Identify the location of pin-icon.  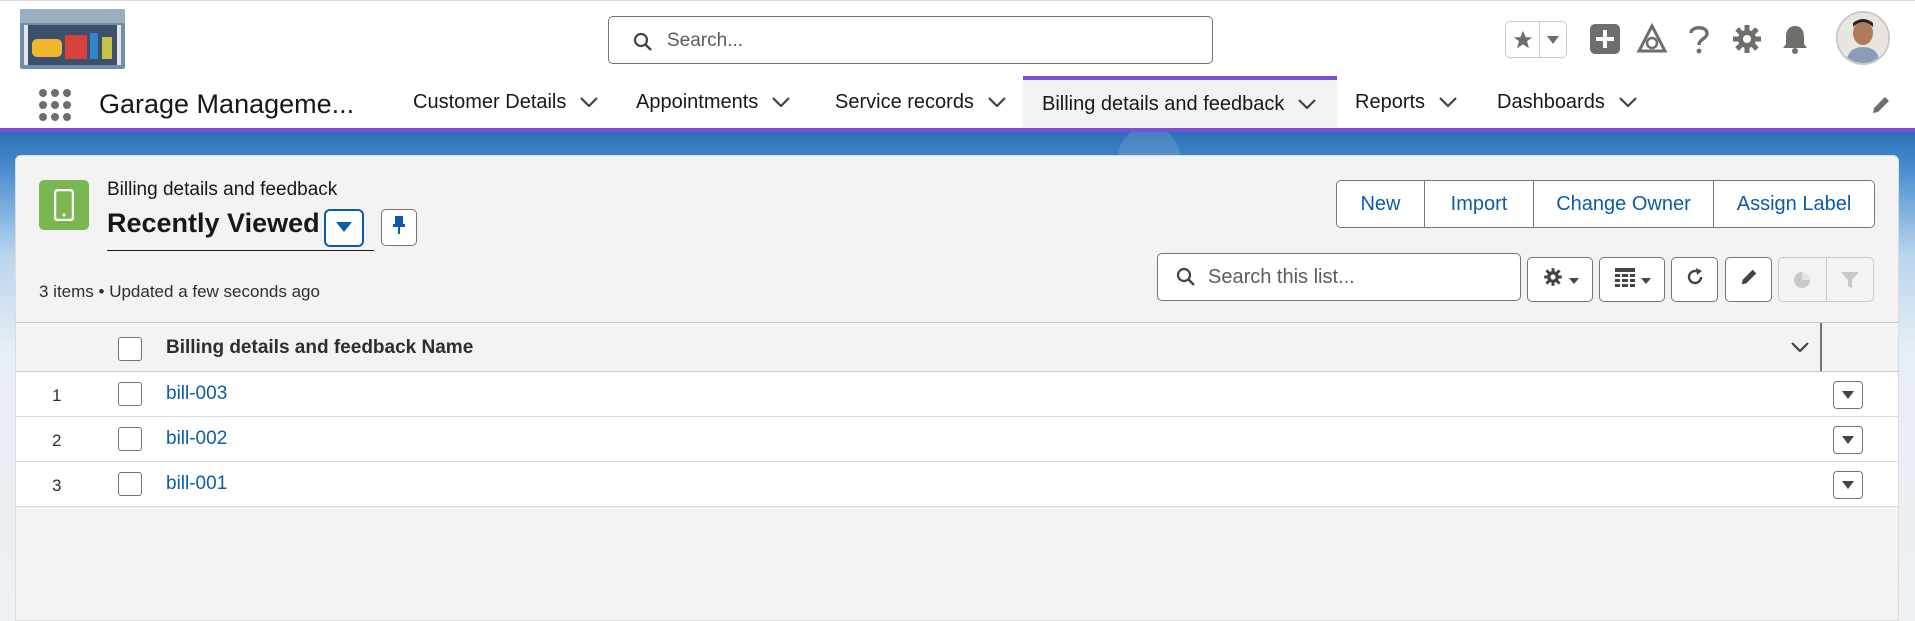
(399, 227).